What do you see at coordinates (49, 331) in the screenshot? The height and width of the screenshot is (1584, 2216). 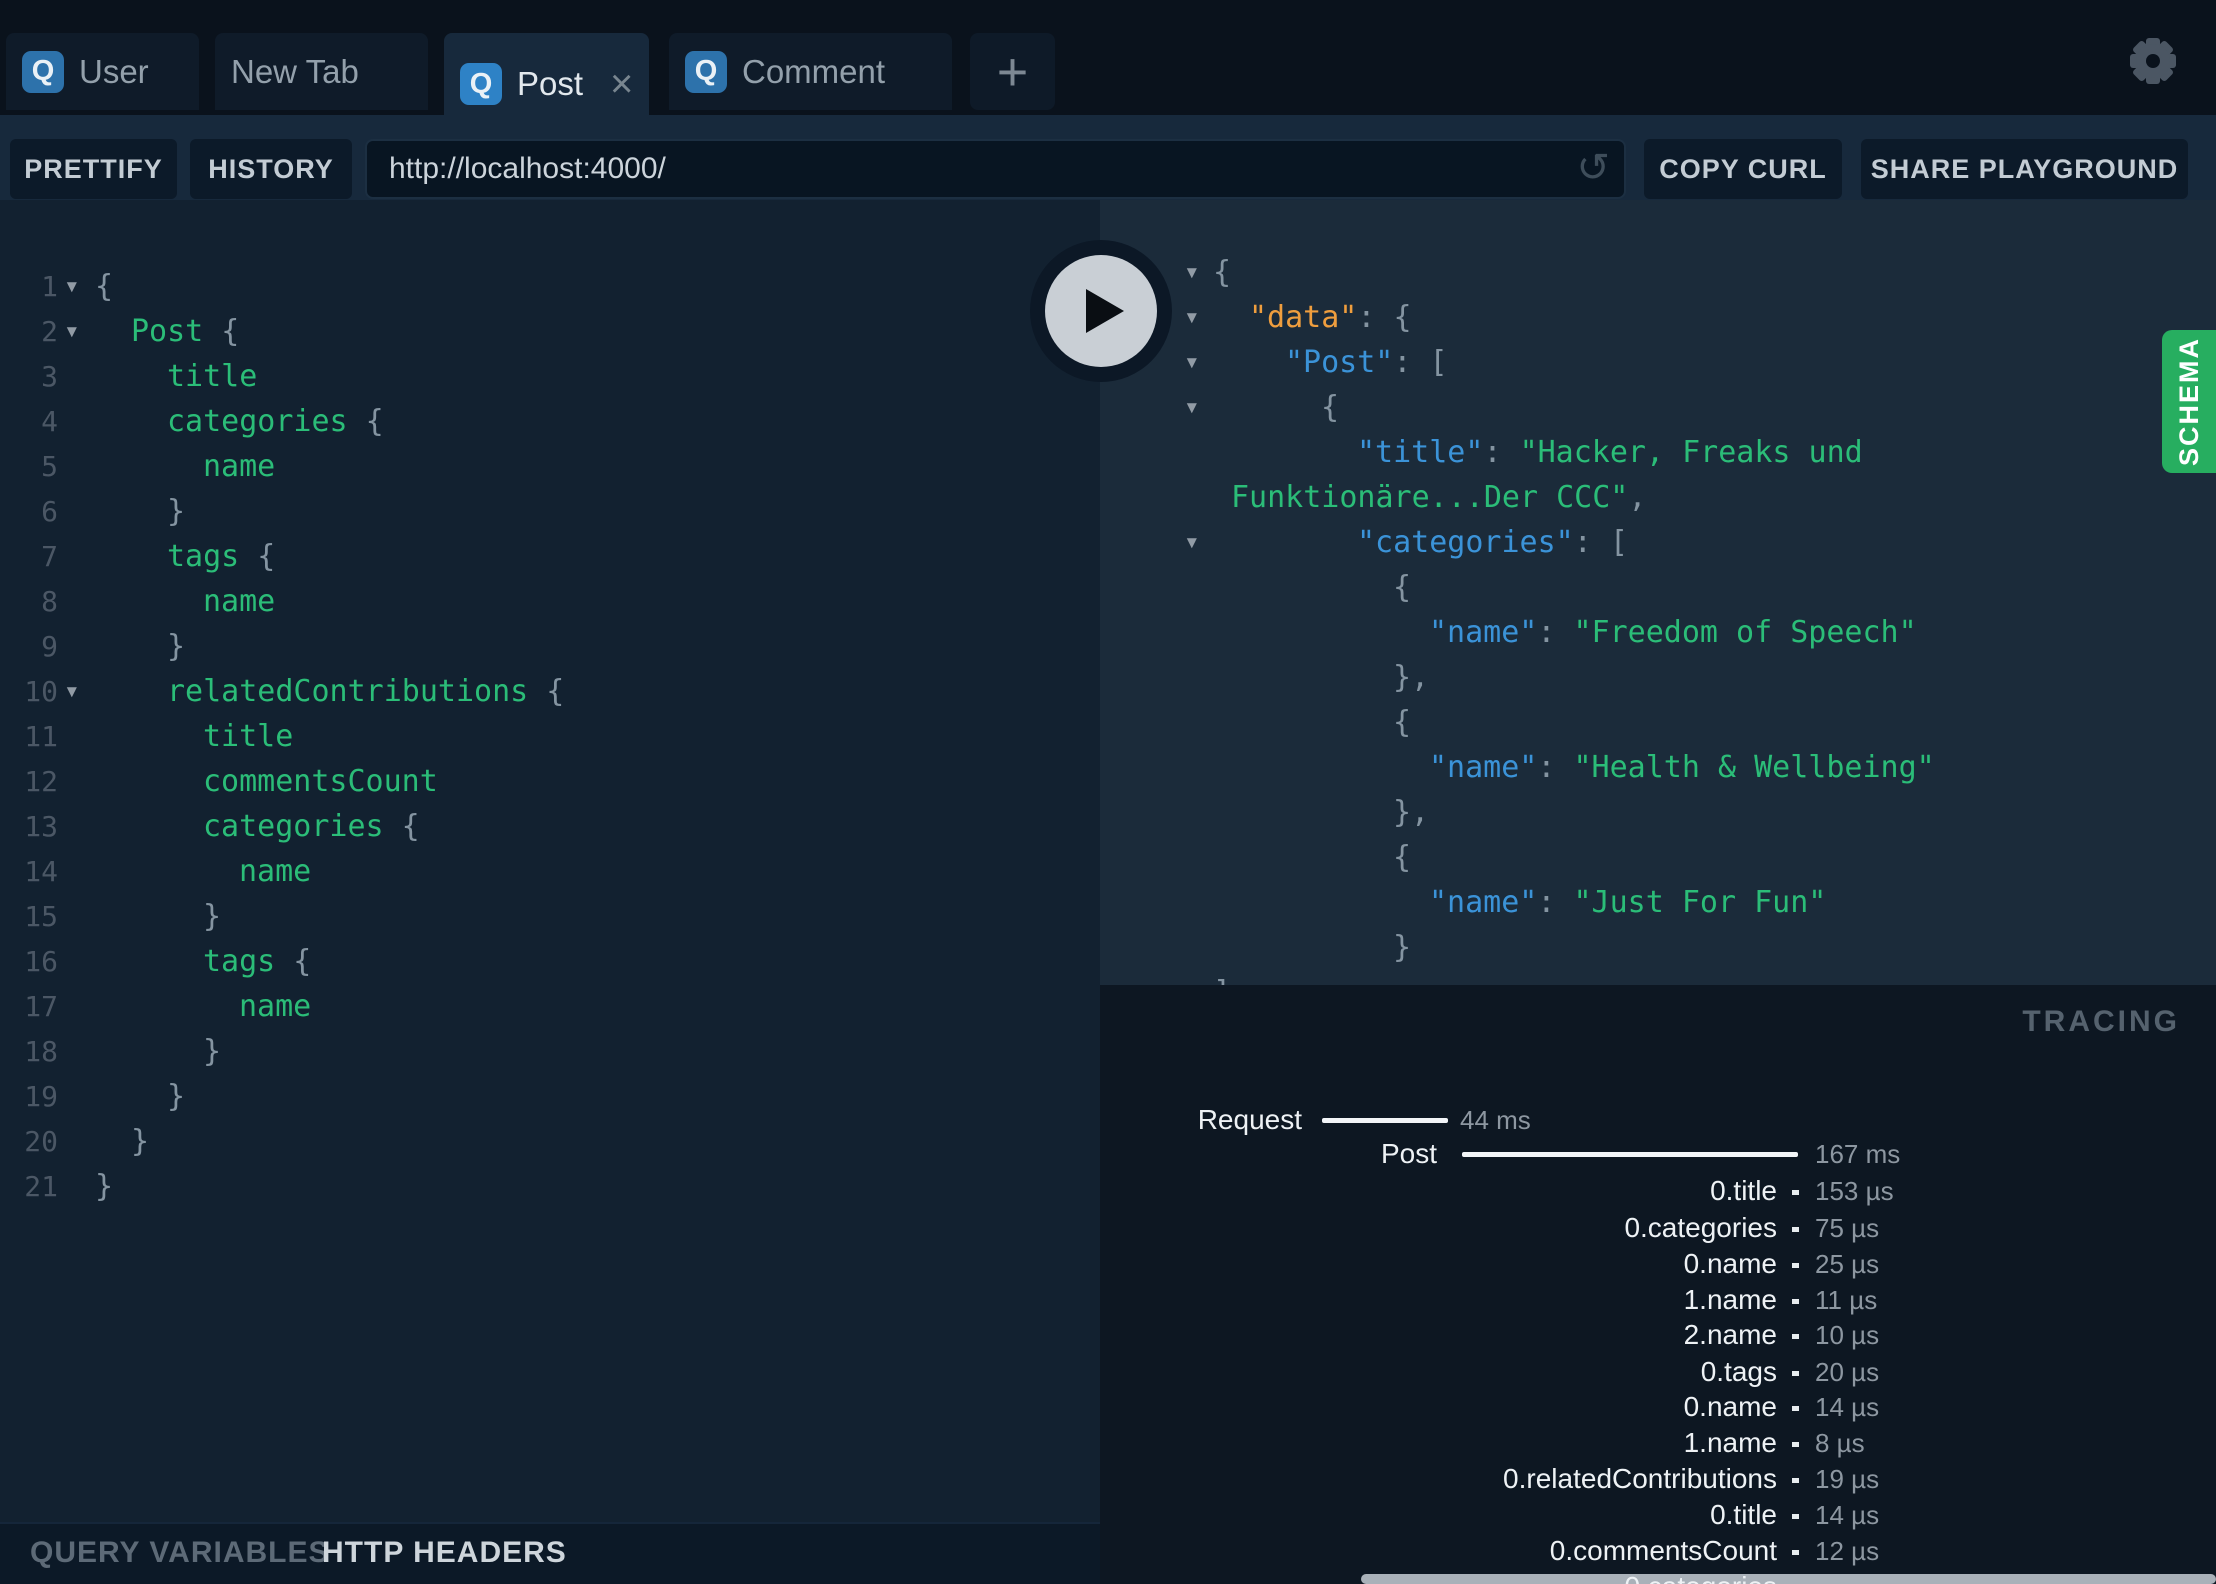 I see `line-number: 2` at bounding box center [49, 331].